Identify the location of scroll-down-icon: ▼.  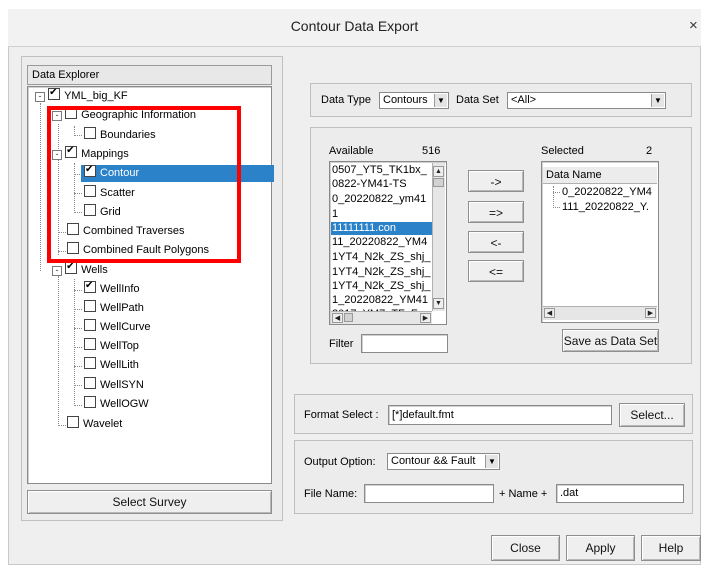
(438, 303).